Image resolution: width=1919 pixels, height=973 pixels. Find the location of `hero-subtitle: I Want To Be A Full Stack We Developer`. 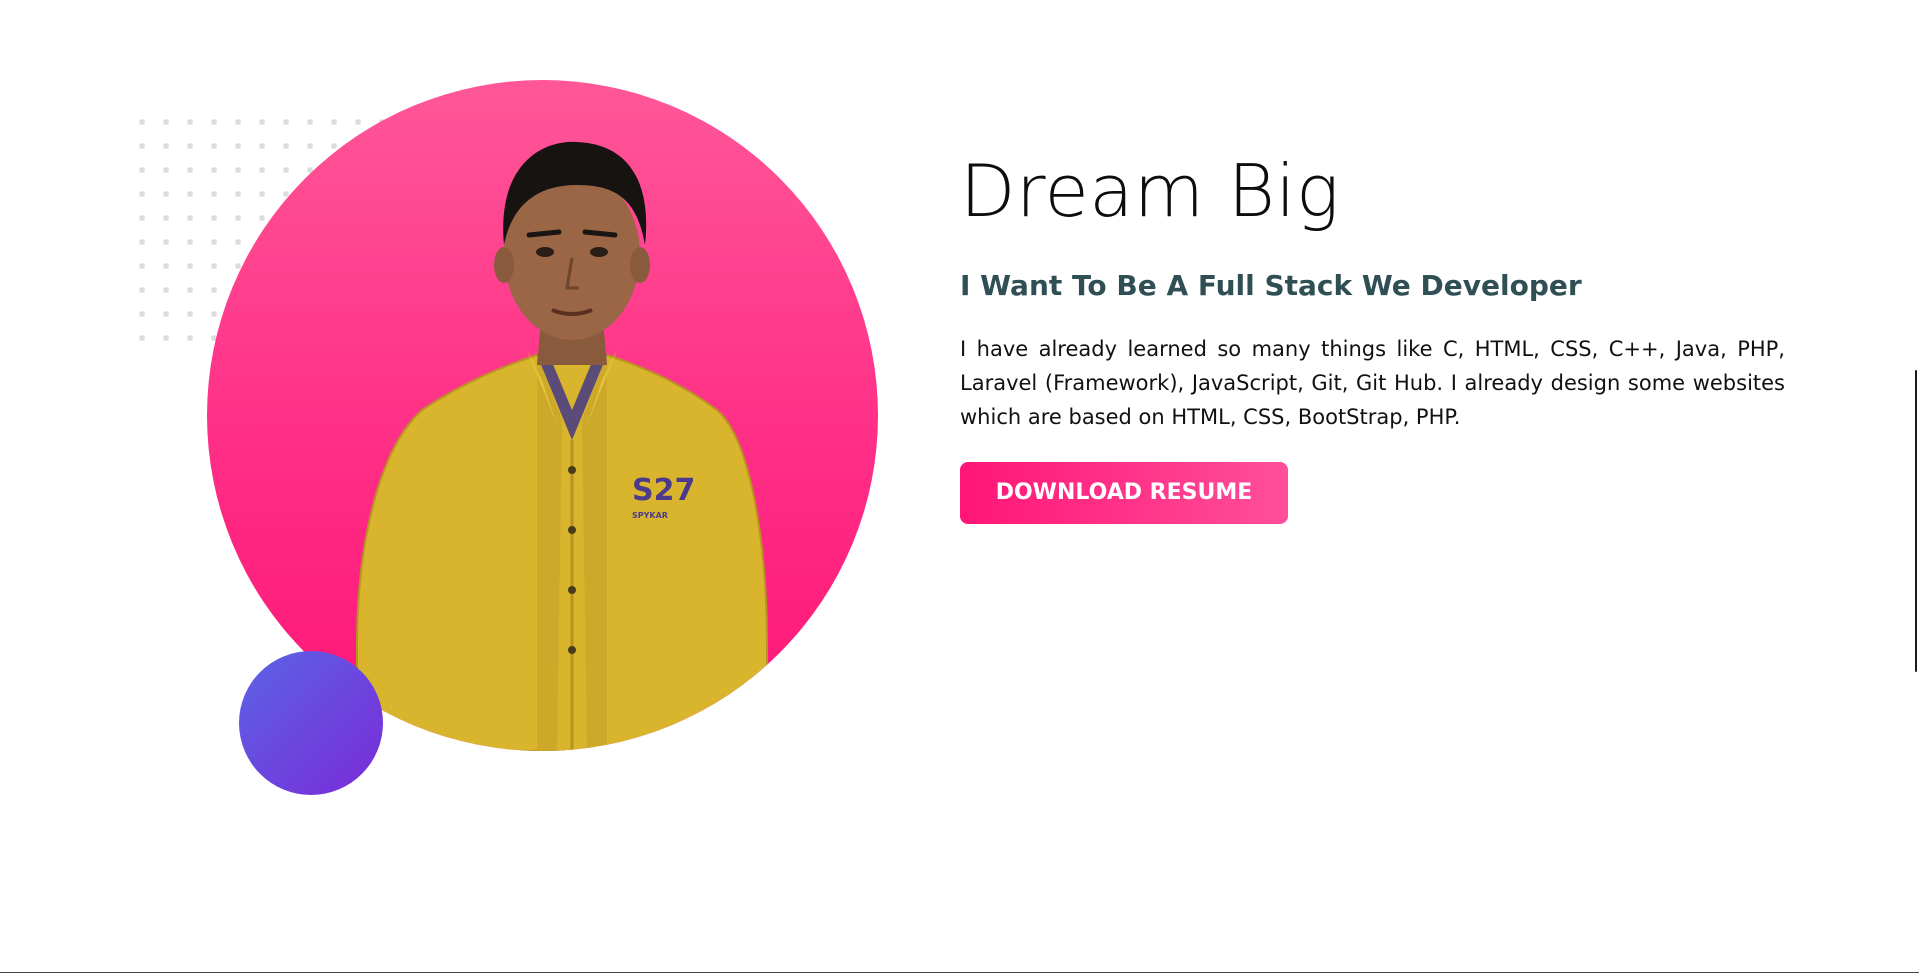

hero-subtitle: I Want To Be A Full Stack We Developer is located at coordinates (1271, 285).